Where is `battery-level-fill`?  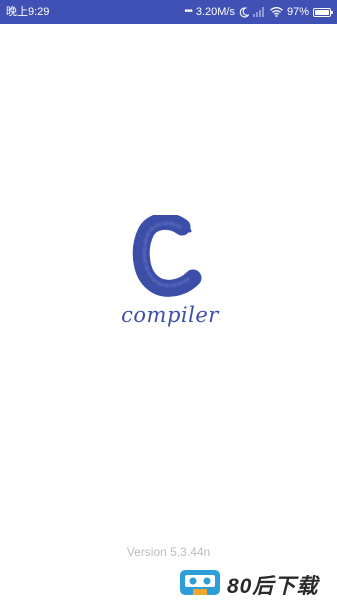 battery-level-fill is located at coordinates (322, 12).